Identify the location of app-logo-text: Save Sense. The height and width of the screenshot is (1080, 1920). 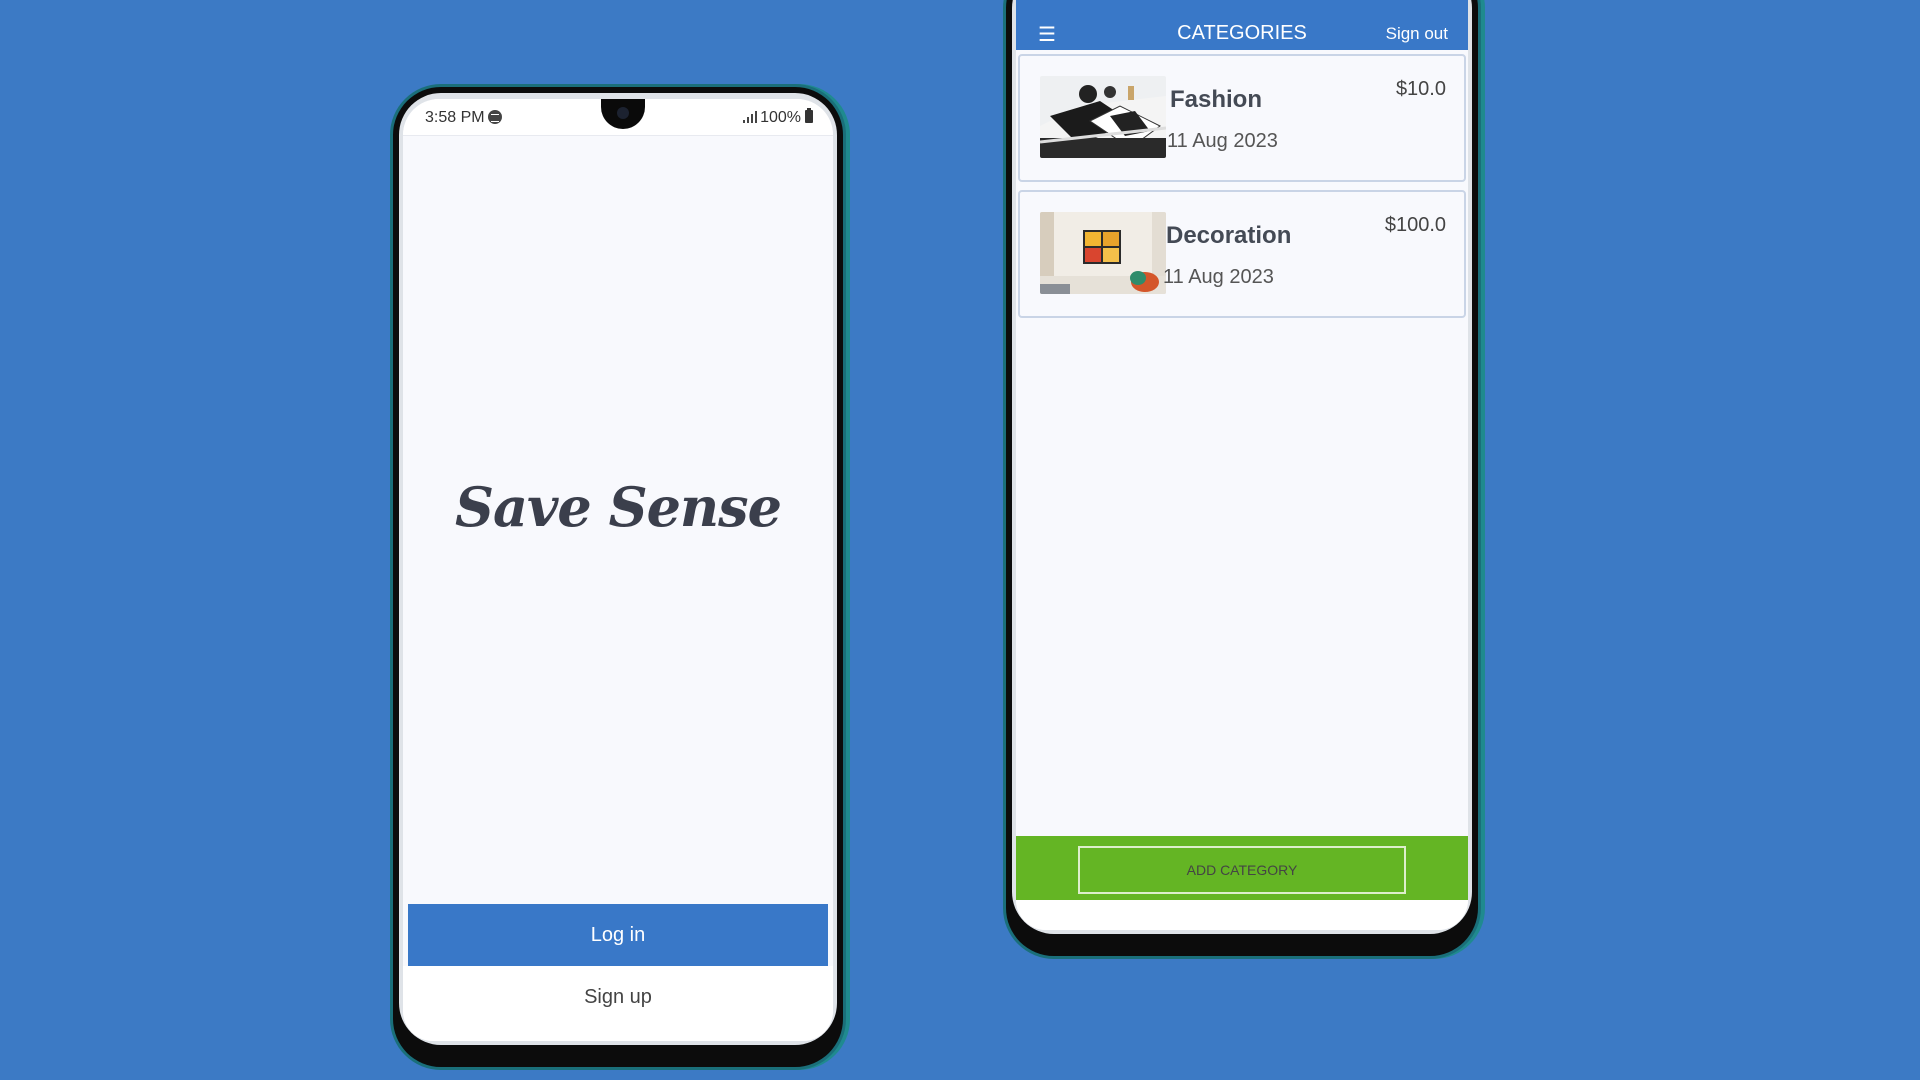
(618, 507).